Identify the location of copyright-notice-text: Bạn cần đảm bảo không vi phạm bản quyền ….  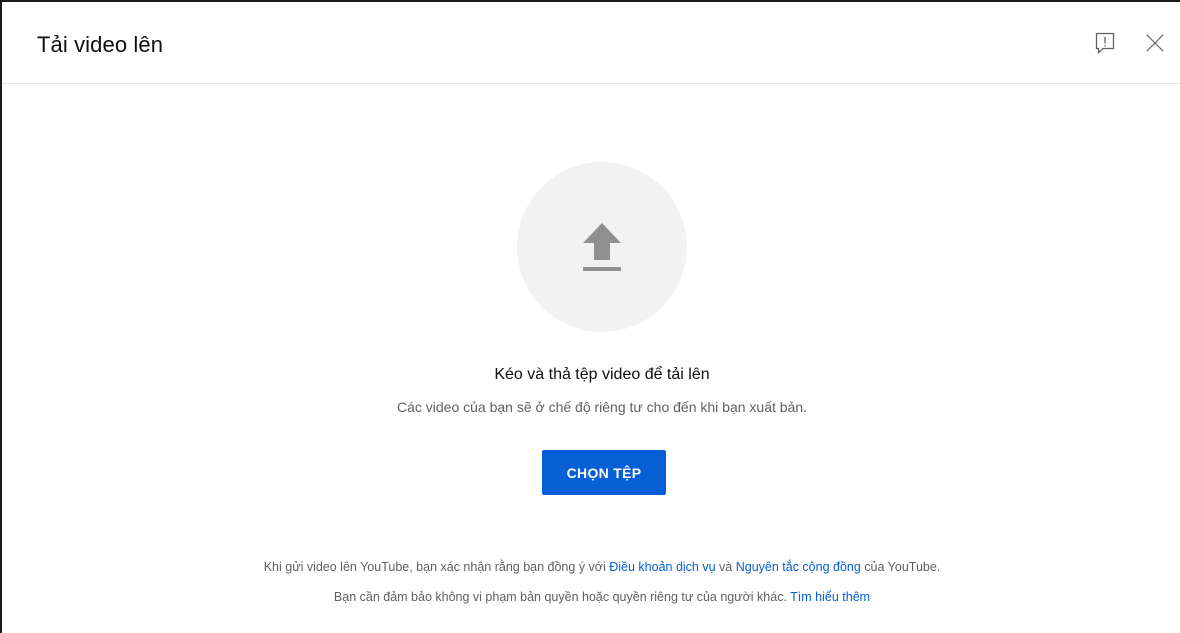
(562, 597).